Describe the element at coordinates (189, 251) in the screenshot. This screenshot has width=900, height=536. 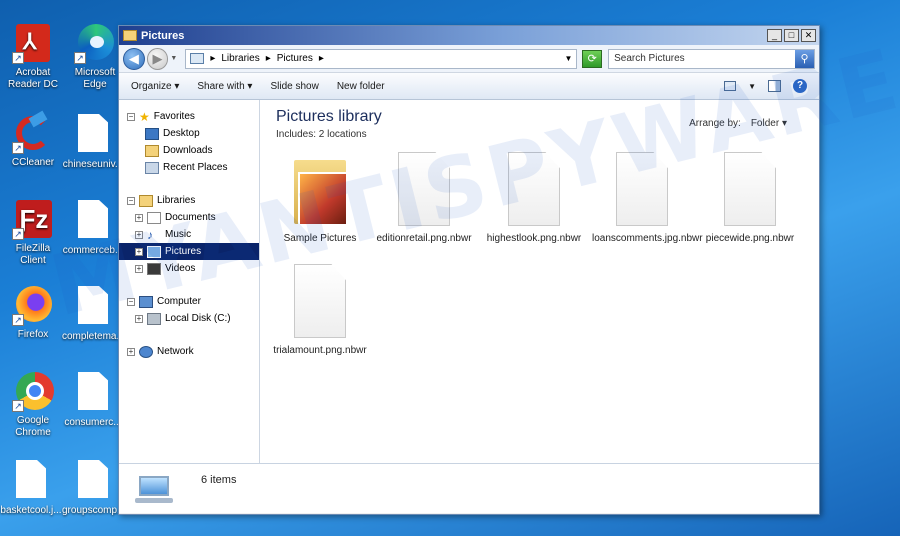
I see `nav-pictures: + Pictures` at that location.